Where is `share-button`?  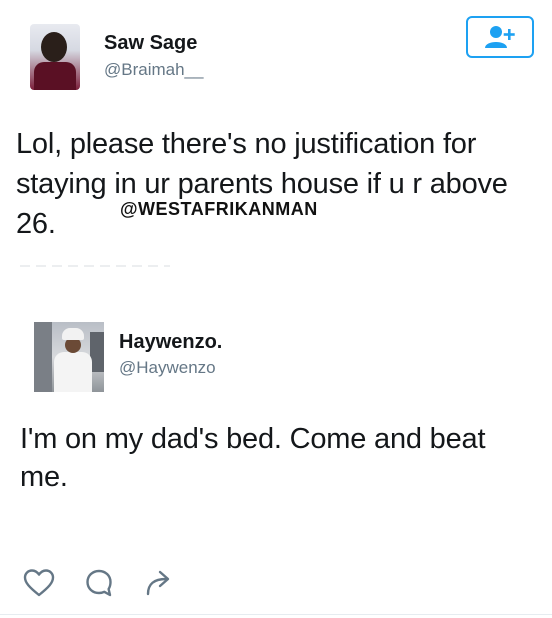
share-button is located at coordinates (159, 583).